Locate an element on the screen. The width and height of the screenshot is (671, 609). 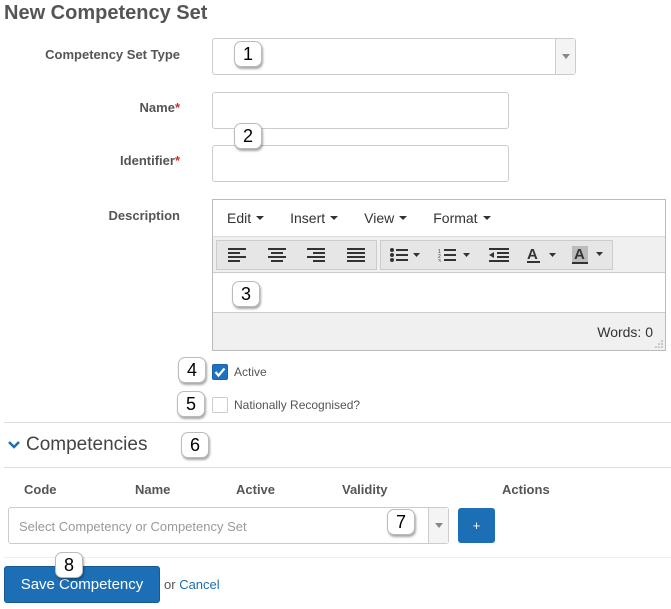
identifier-label: Identifier* is located at coordinates (150, 160).